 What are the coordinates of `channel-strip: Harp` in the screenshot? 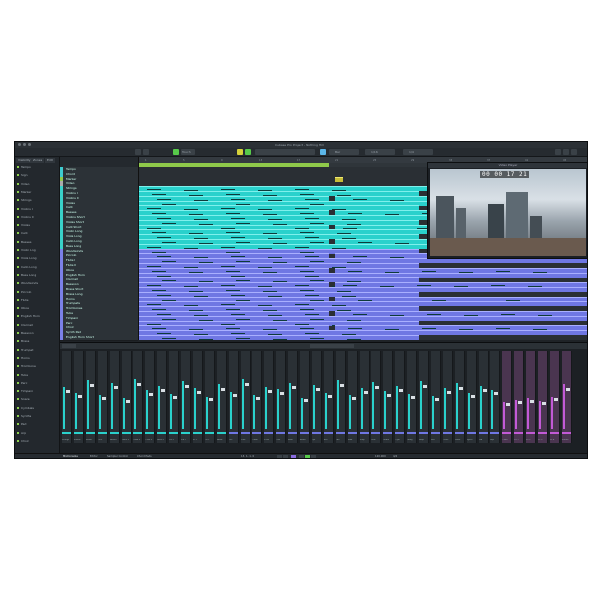 It's located at (424, 397).